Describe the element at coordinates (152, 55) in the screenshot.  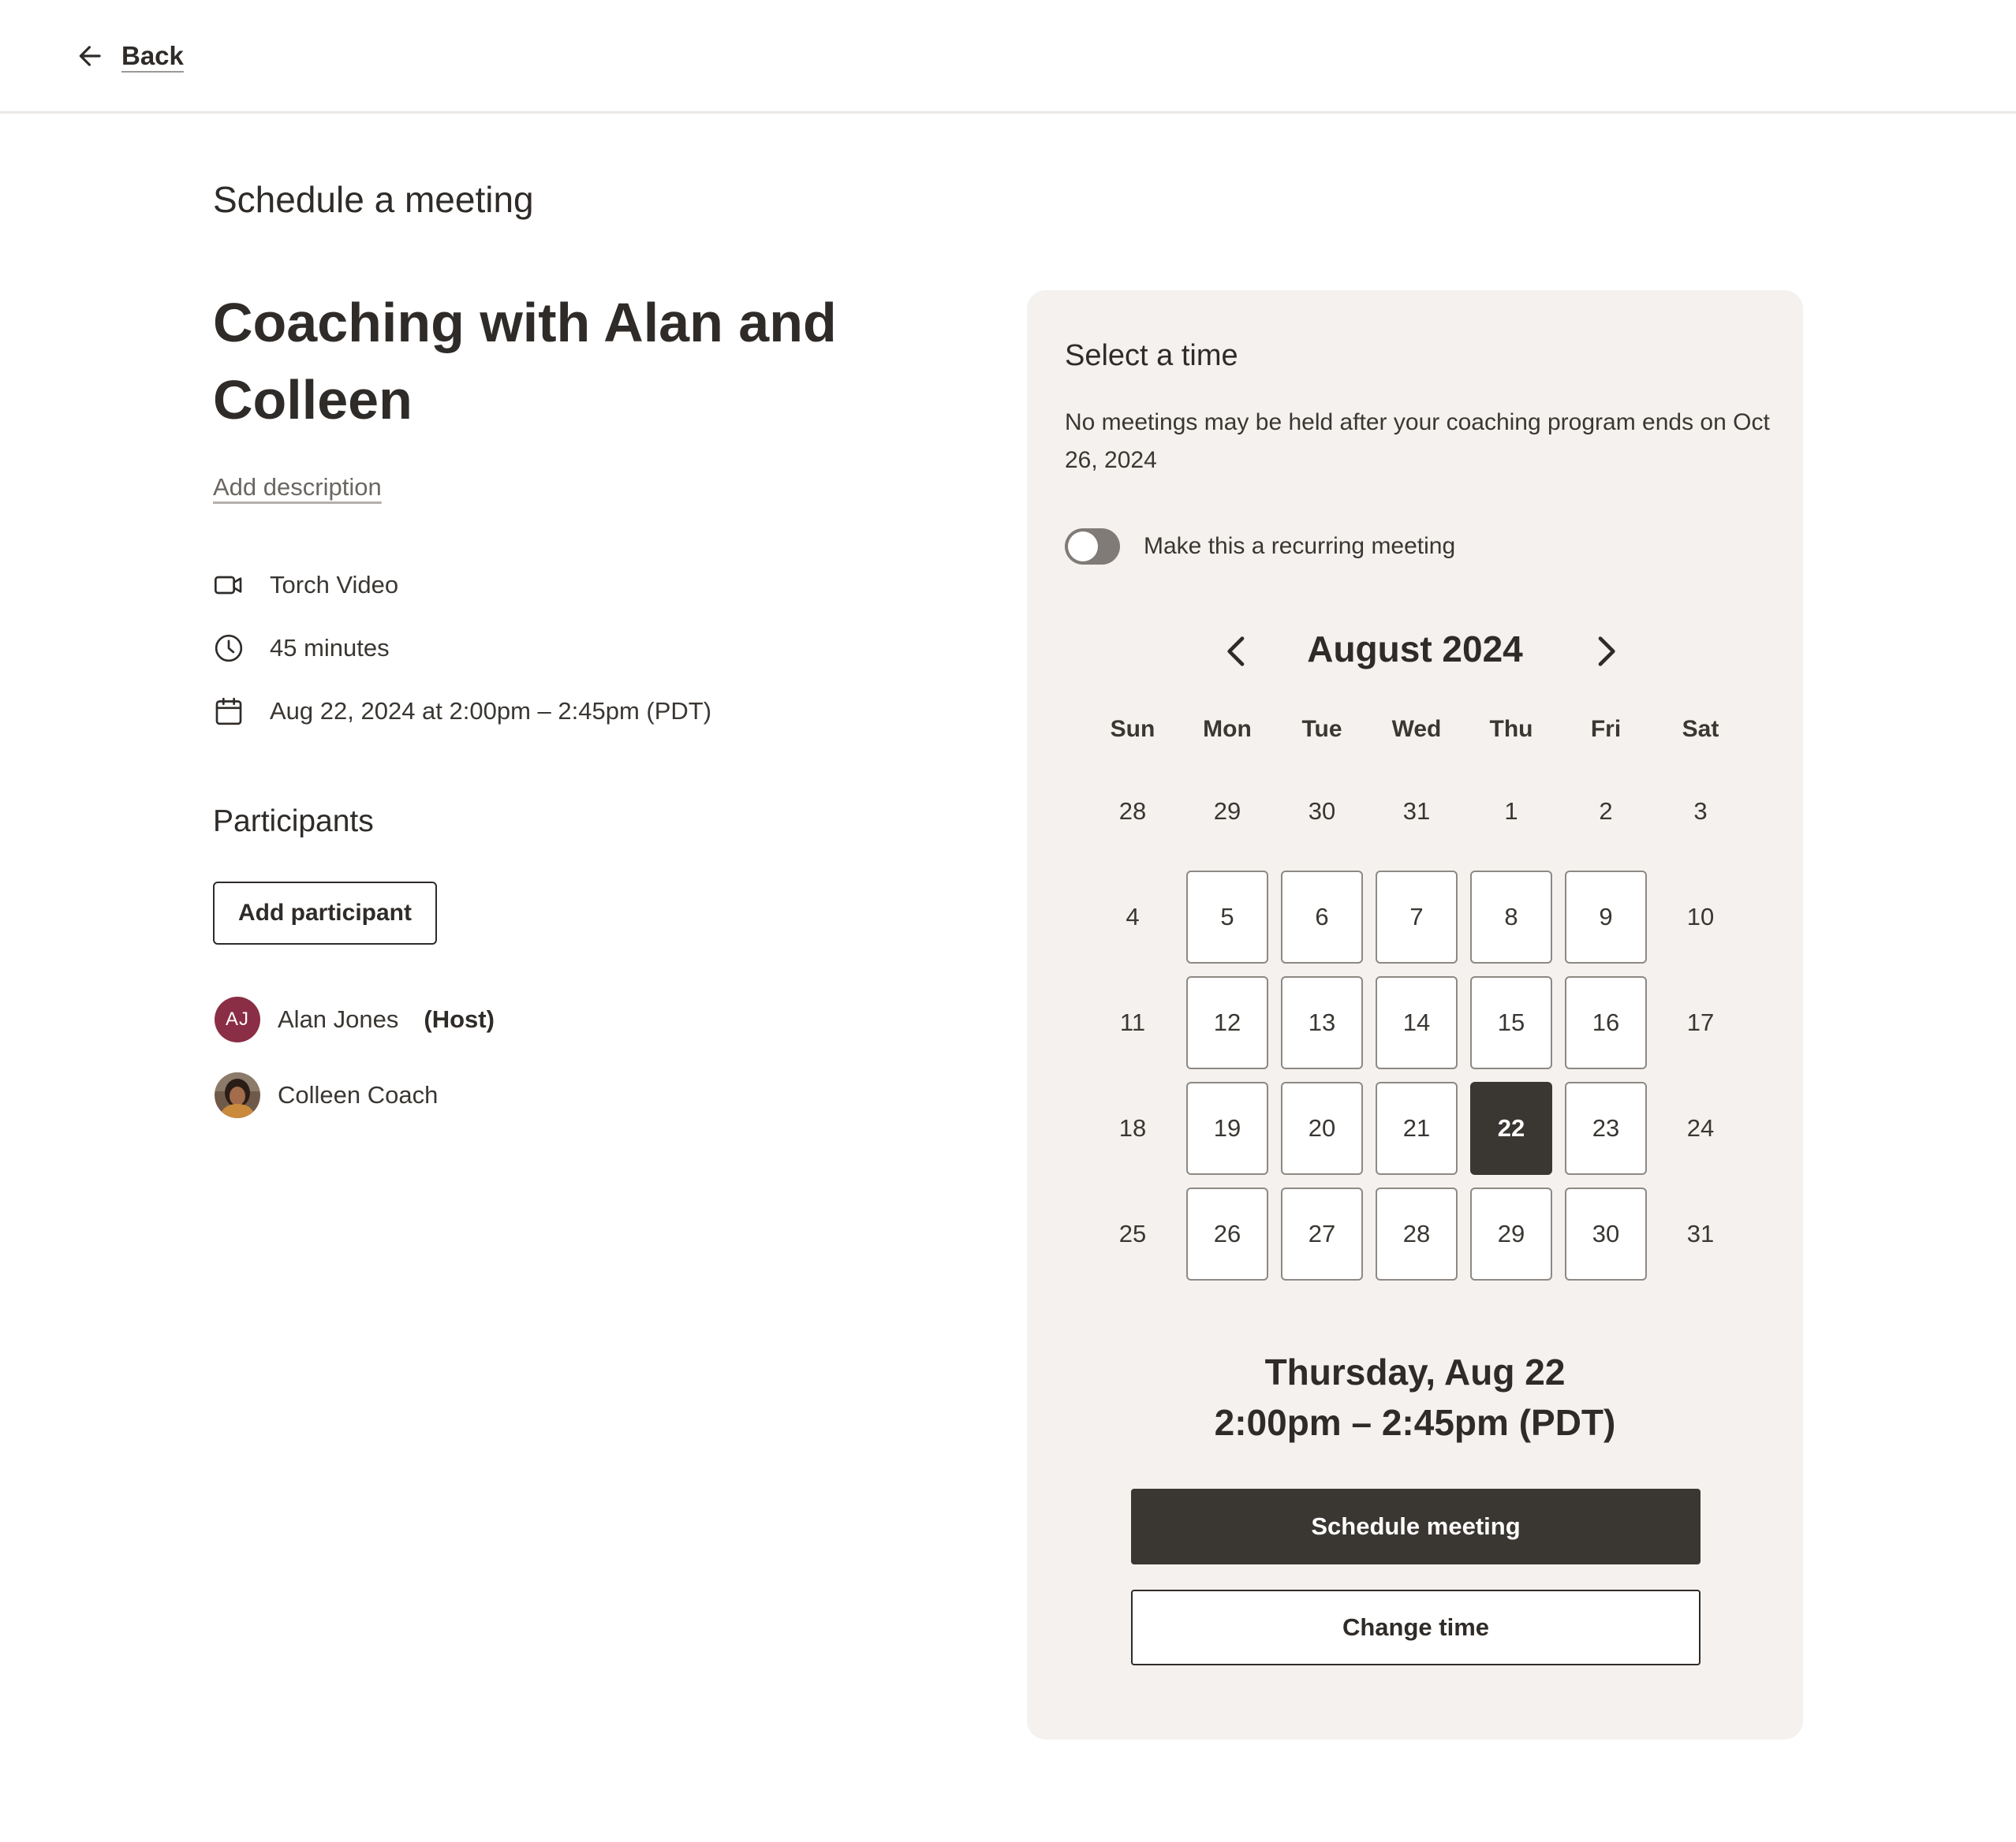
I see `back-label: Back` at that location.